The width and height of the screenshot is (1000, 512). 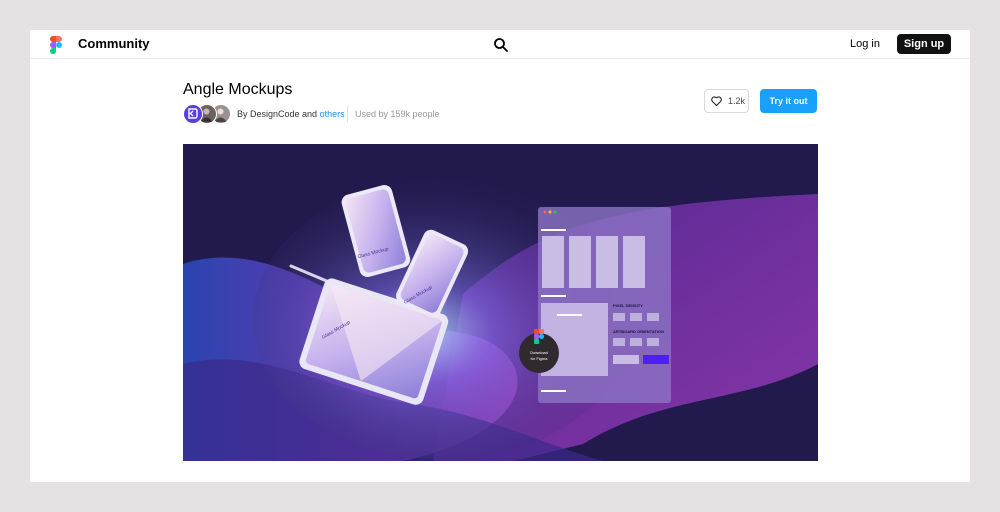 I want to click on heart-icon, so click(x=716, y=101).